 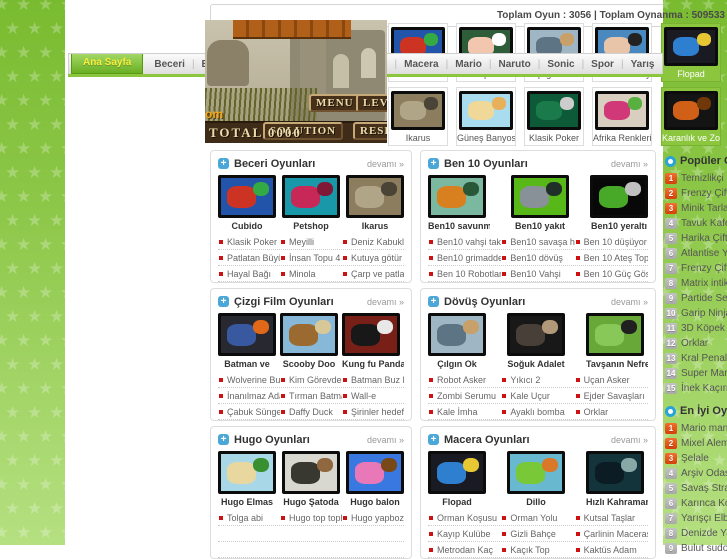 I want to click on strip-game-cell: Flopad, so click(x=691, y=52).